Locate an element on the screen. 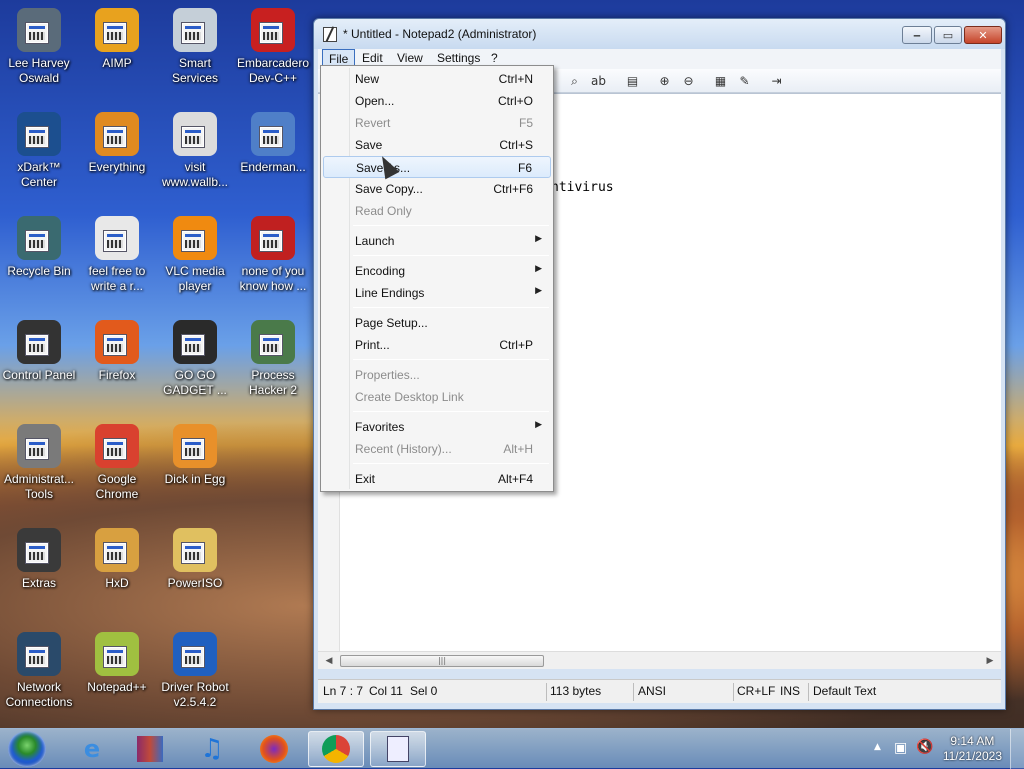 Image resolution: width=1024 pixels, height=769 pixels. desktop-icon: VLC media player is located at coordinates (195, 255).